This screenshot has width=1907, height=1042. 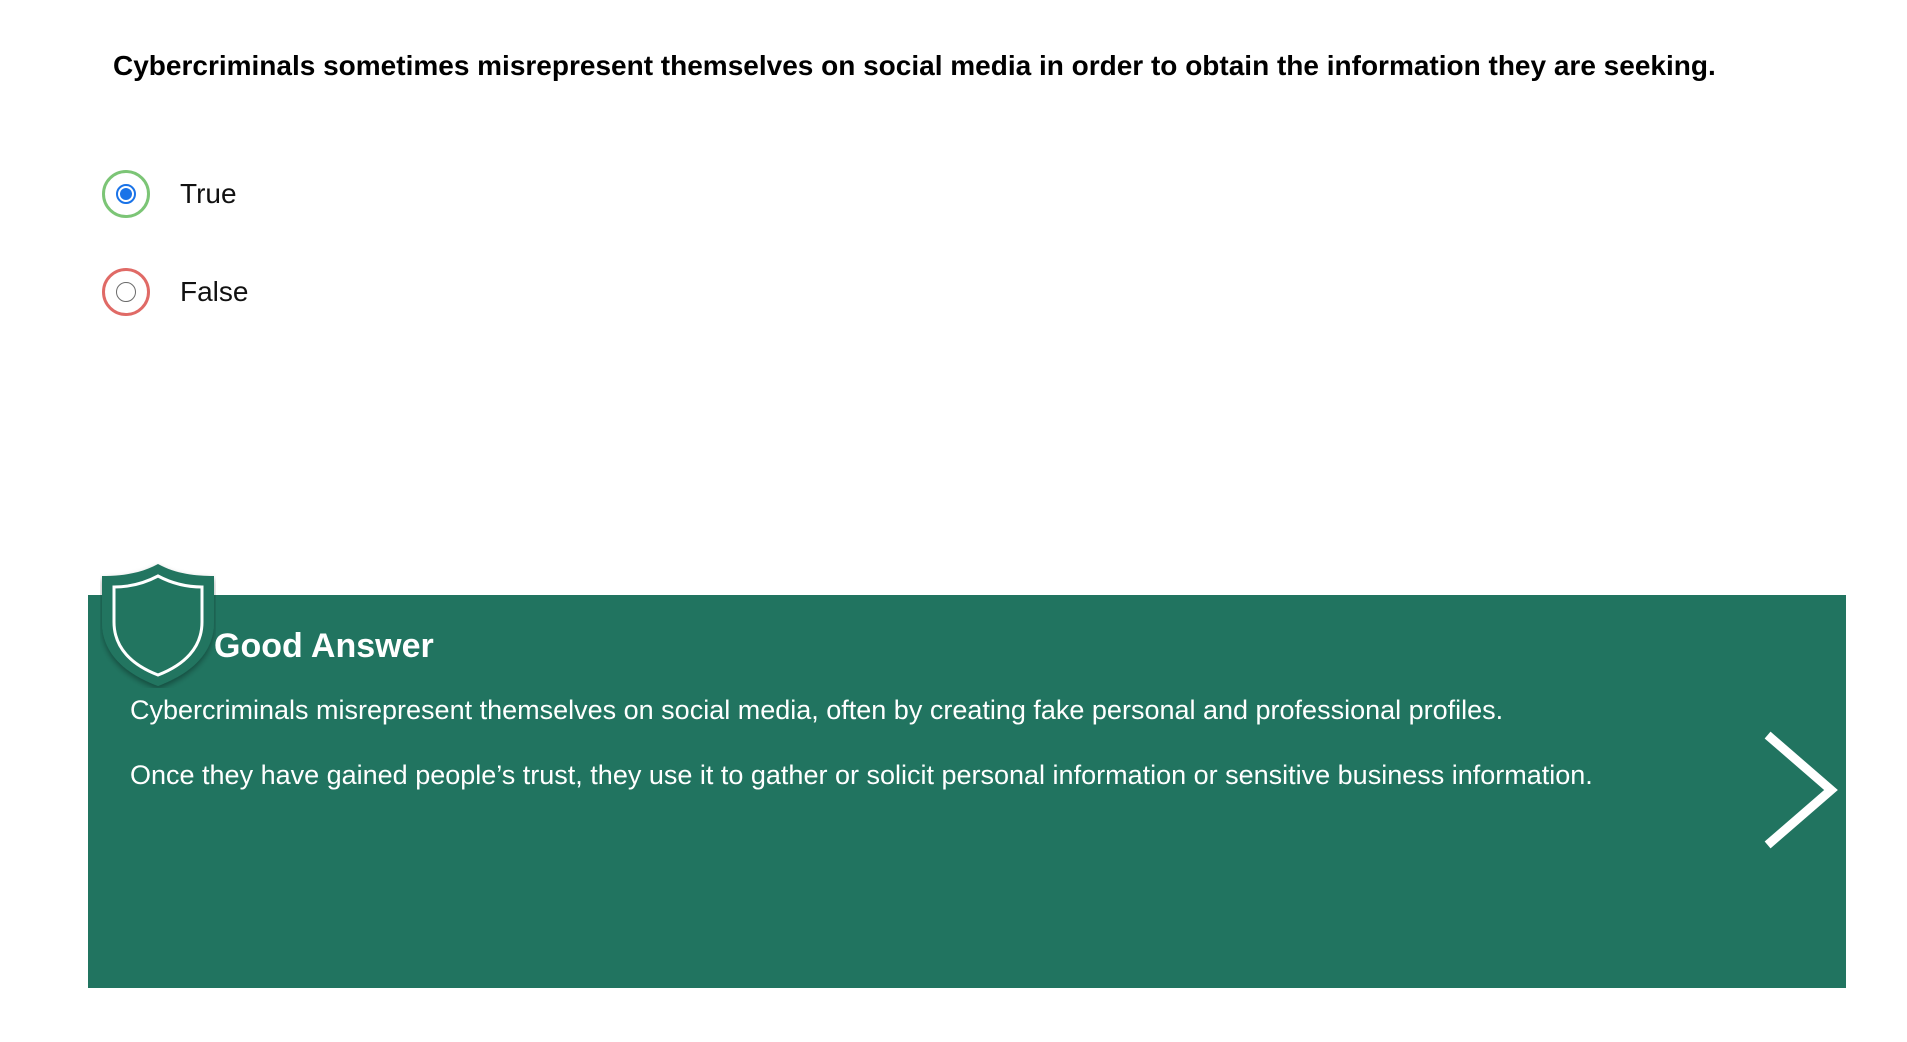 I want to click on radio-selected-dot, so click(x=126, y=194).